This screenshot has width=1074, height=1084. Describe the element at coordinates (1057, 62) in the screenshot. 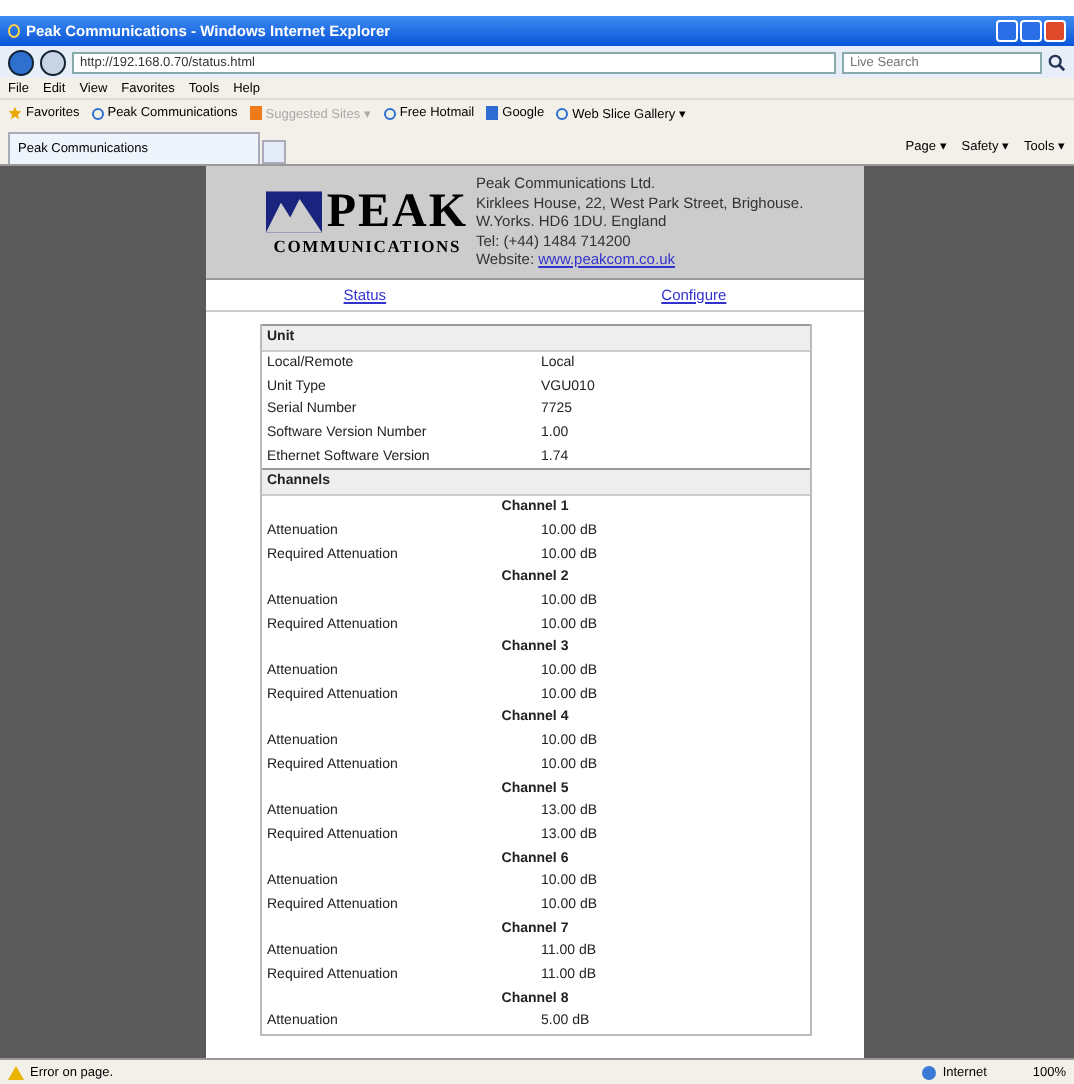

I see `search-icon` at that location.